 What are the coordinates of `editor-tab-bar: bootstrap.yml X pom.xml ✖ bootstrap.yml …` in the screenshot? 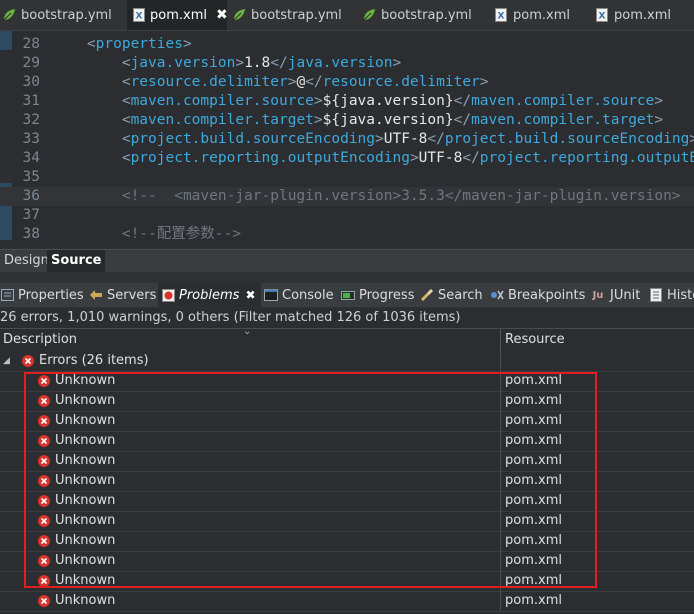 It's located at (347, 15).